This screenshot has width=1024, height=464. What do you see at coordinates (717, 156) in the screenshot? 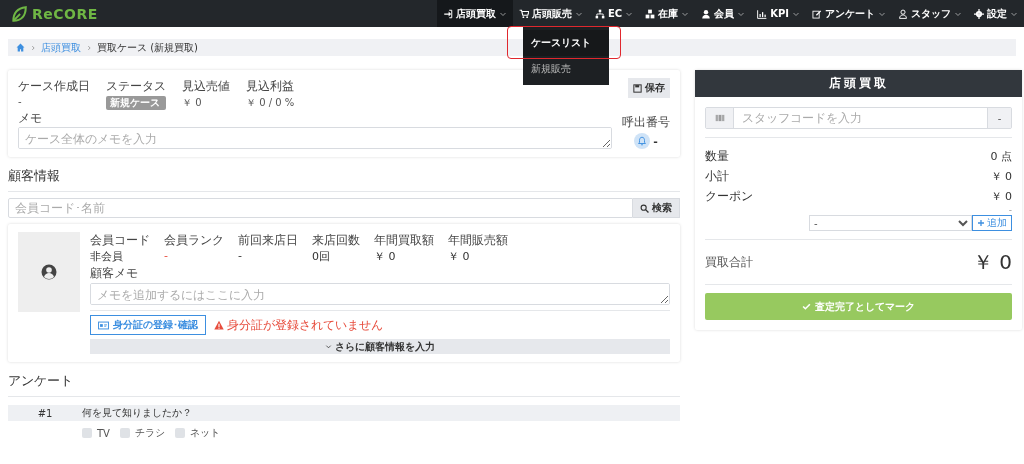
I see `summary-label: 数量` at bounding box center [717, 156].